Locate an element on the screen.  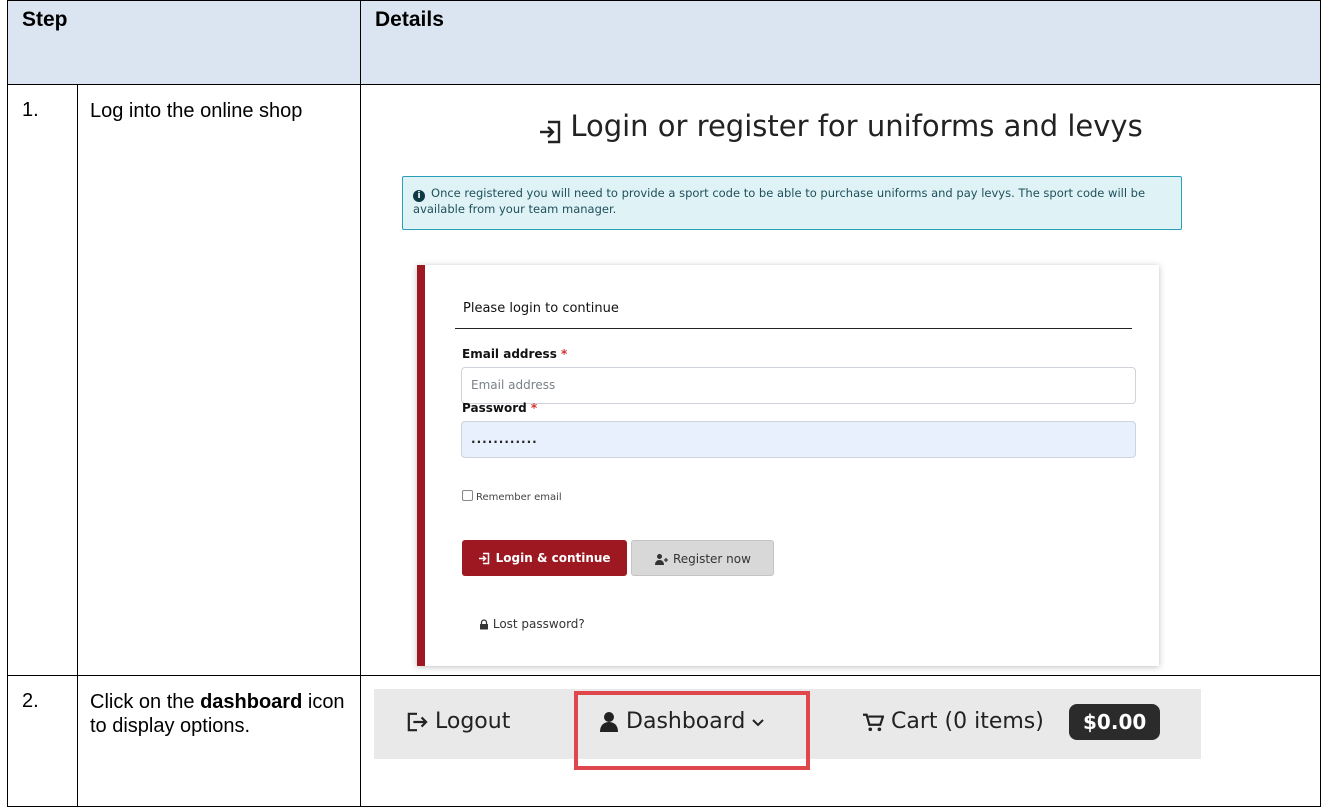
dashboard-highlight-box is located at coordinates (692, 730).